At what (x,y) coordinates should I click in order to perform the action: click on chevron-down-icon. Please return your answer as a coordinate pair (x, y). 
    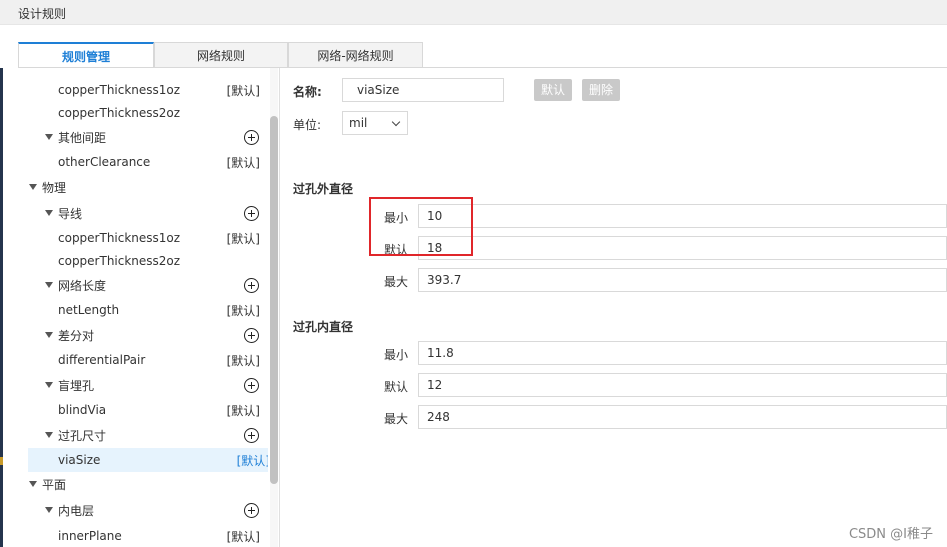
    Looking at the image, I should click on (396, 122).